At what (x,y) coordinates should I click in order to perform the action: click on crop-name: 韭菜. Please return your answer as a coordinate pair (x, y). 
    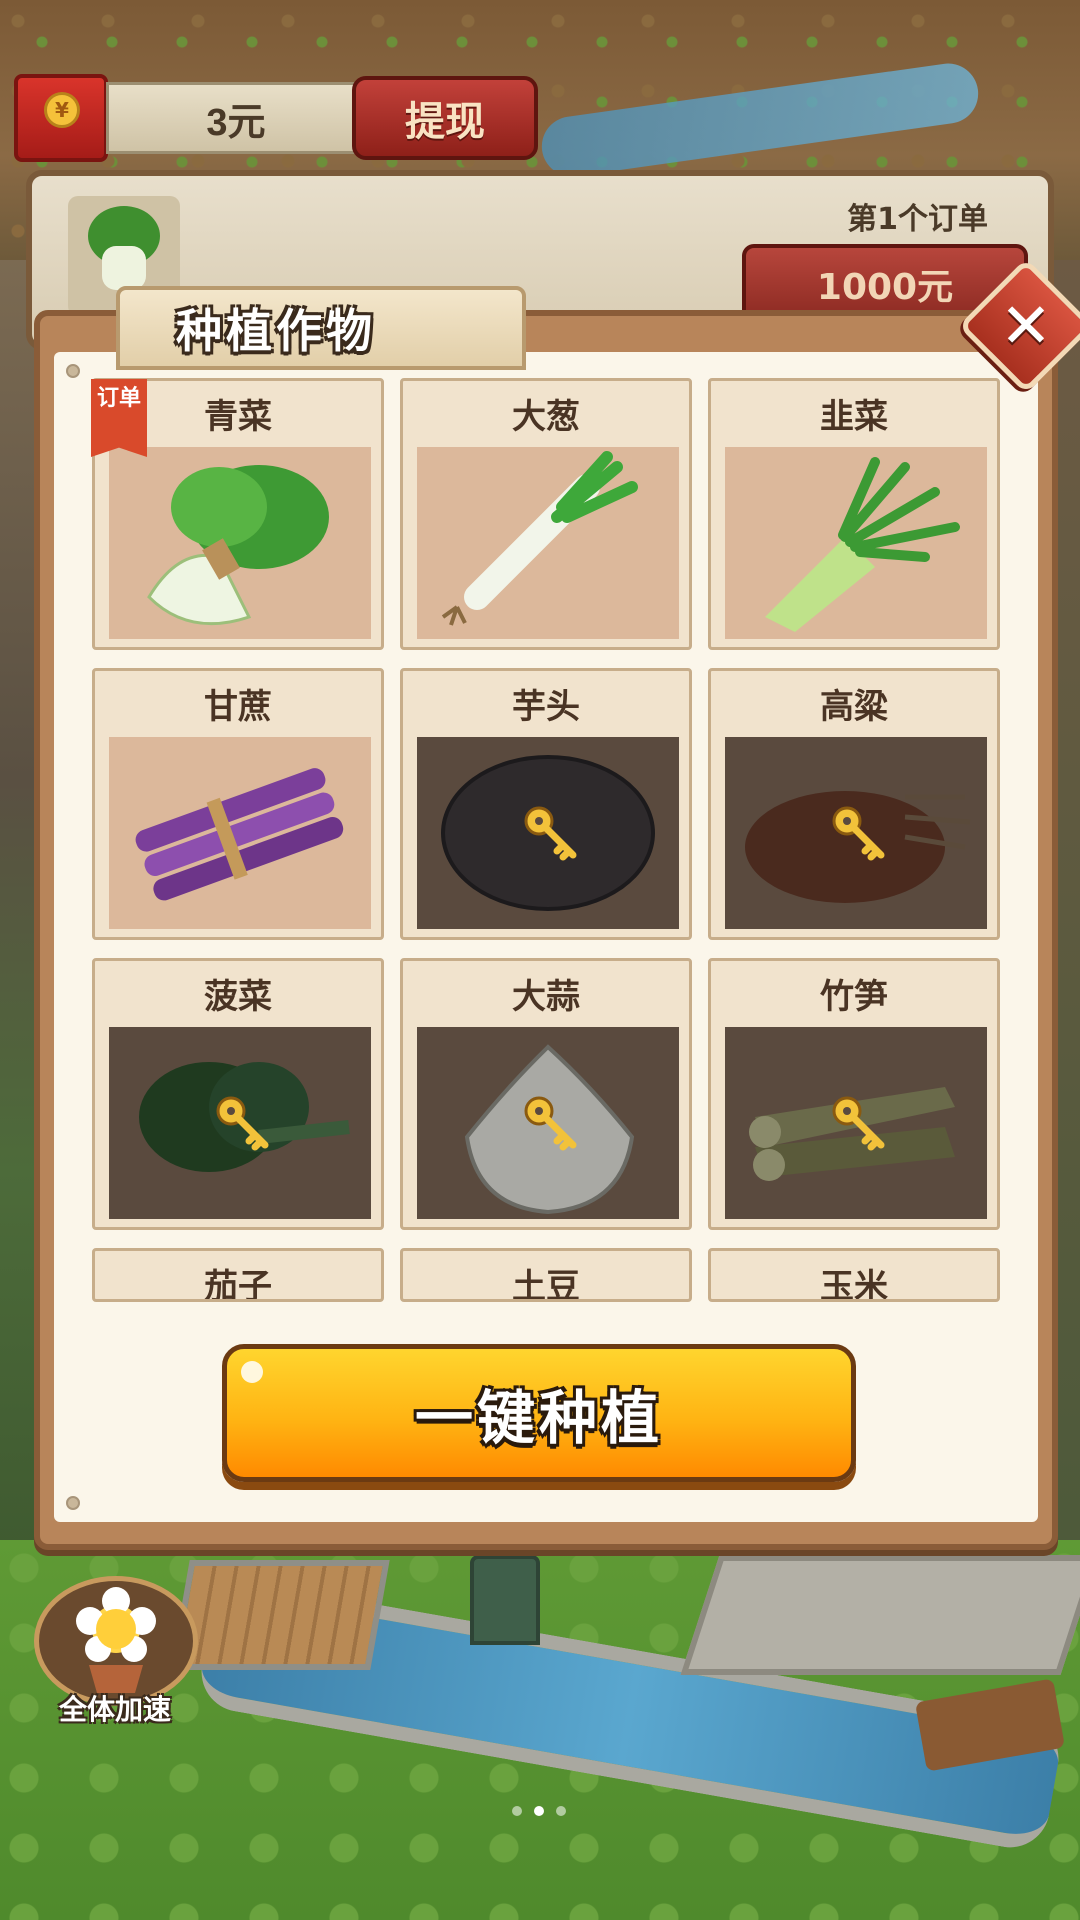
    Looking at the image, I should click on (854, 417).